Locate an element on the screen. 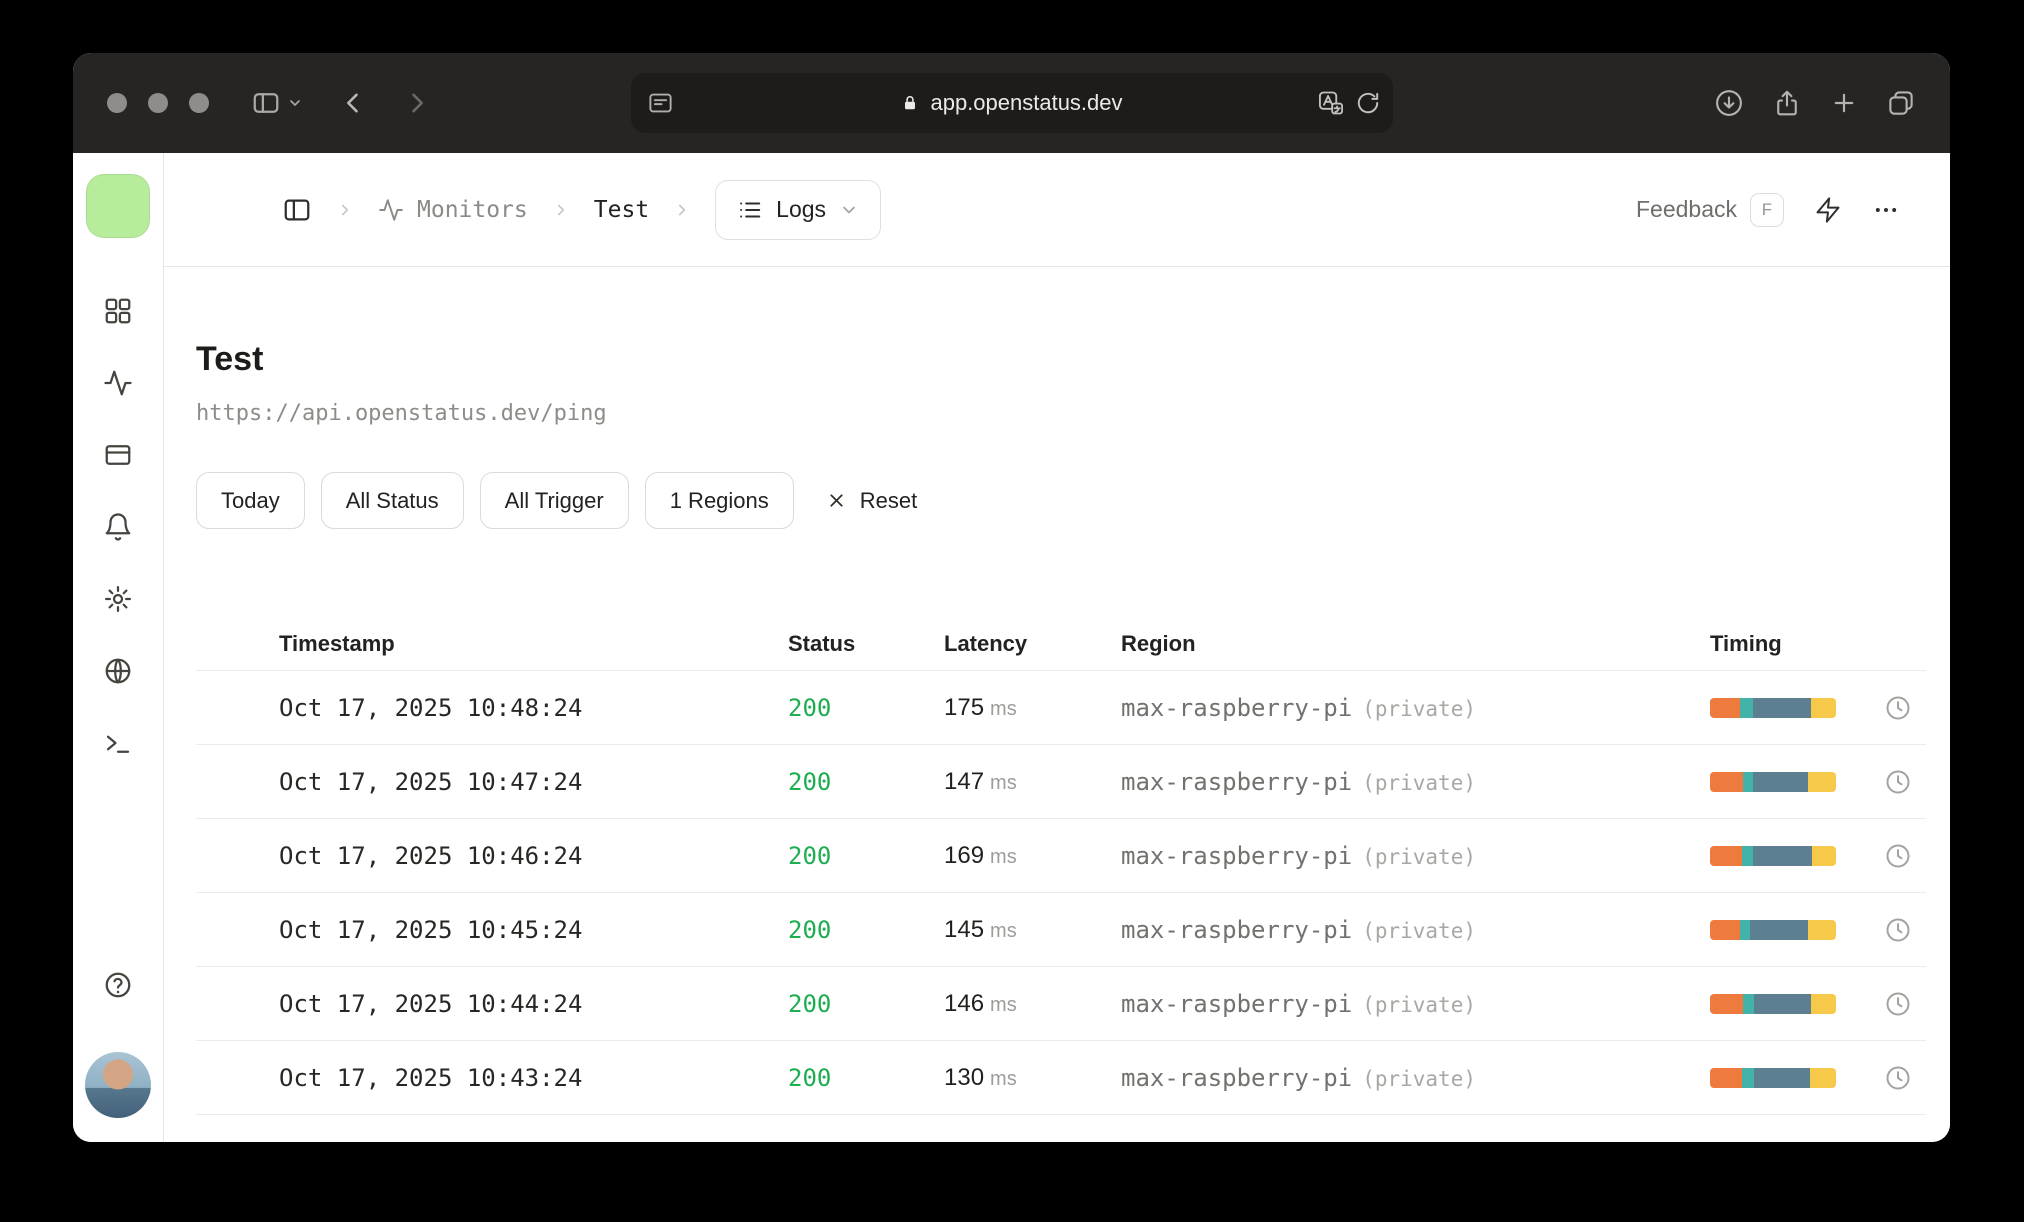 The image size is (2024, 1222). latency-value: 145 is located at coordinates (964, 929).